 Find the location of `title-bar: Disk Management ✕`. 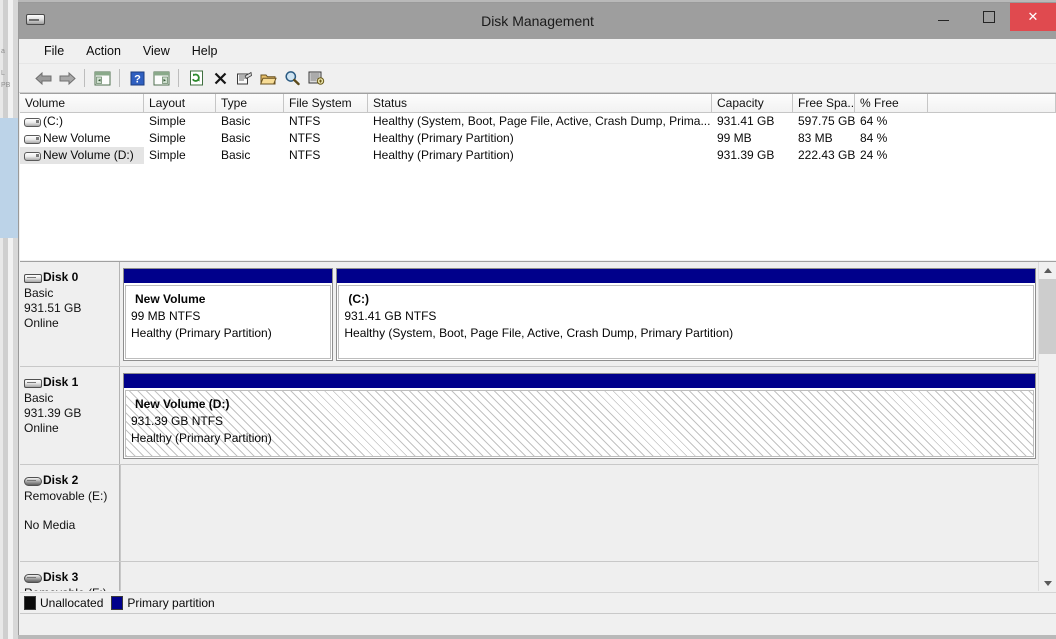

title-bar: Disk Management ✕ is located at coordinates (537, 21).